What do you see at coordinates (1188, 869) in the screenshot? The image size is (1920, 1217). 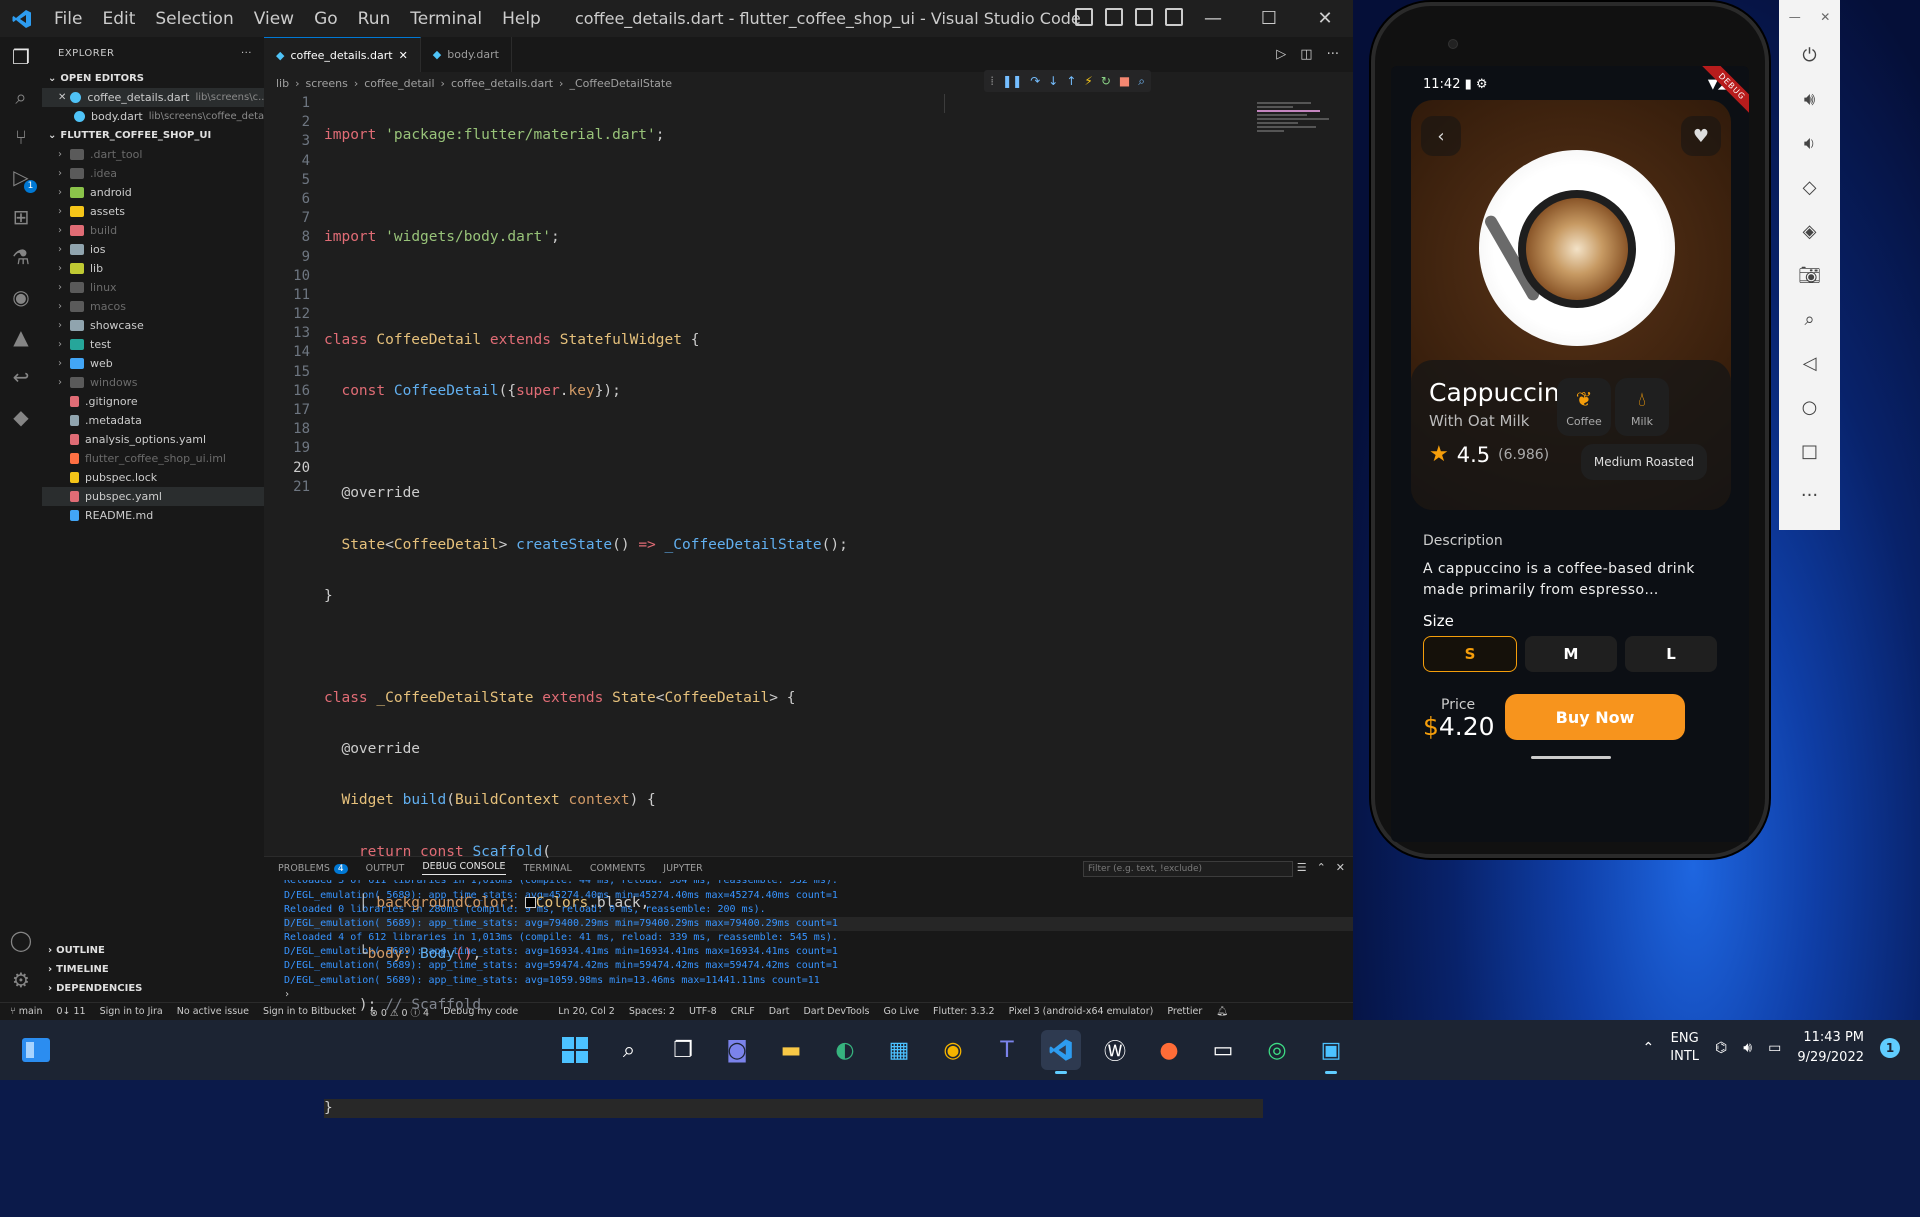 I see `console-filter-input: Filter (e.g. text, !exclude)` at bounding box center [1188, 869].